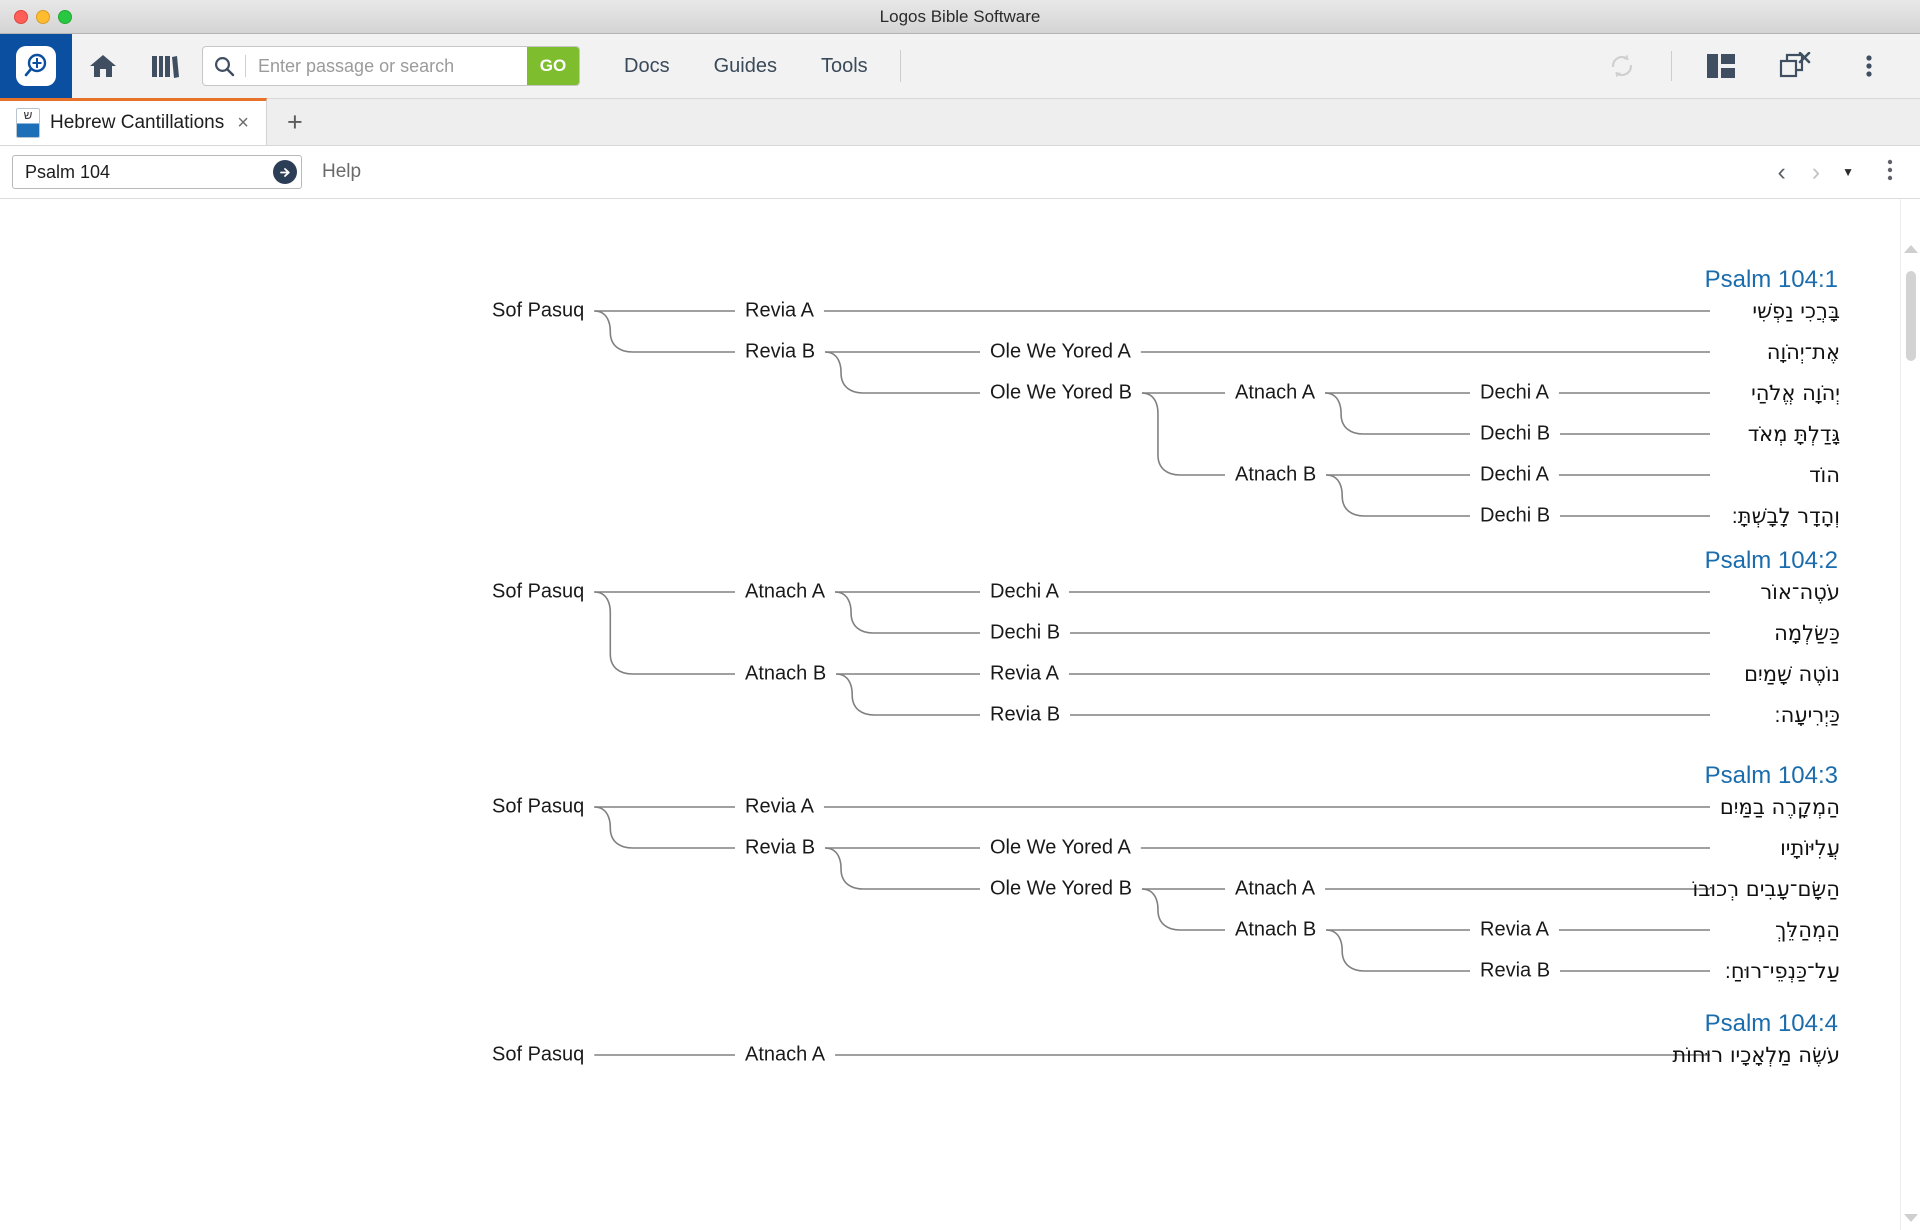  What do you see at coordinates (1781, 172) in the screenshot?
I see `nav-back-button: ‹` at bounding box center [1781, 172].